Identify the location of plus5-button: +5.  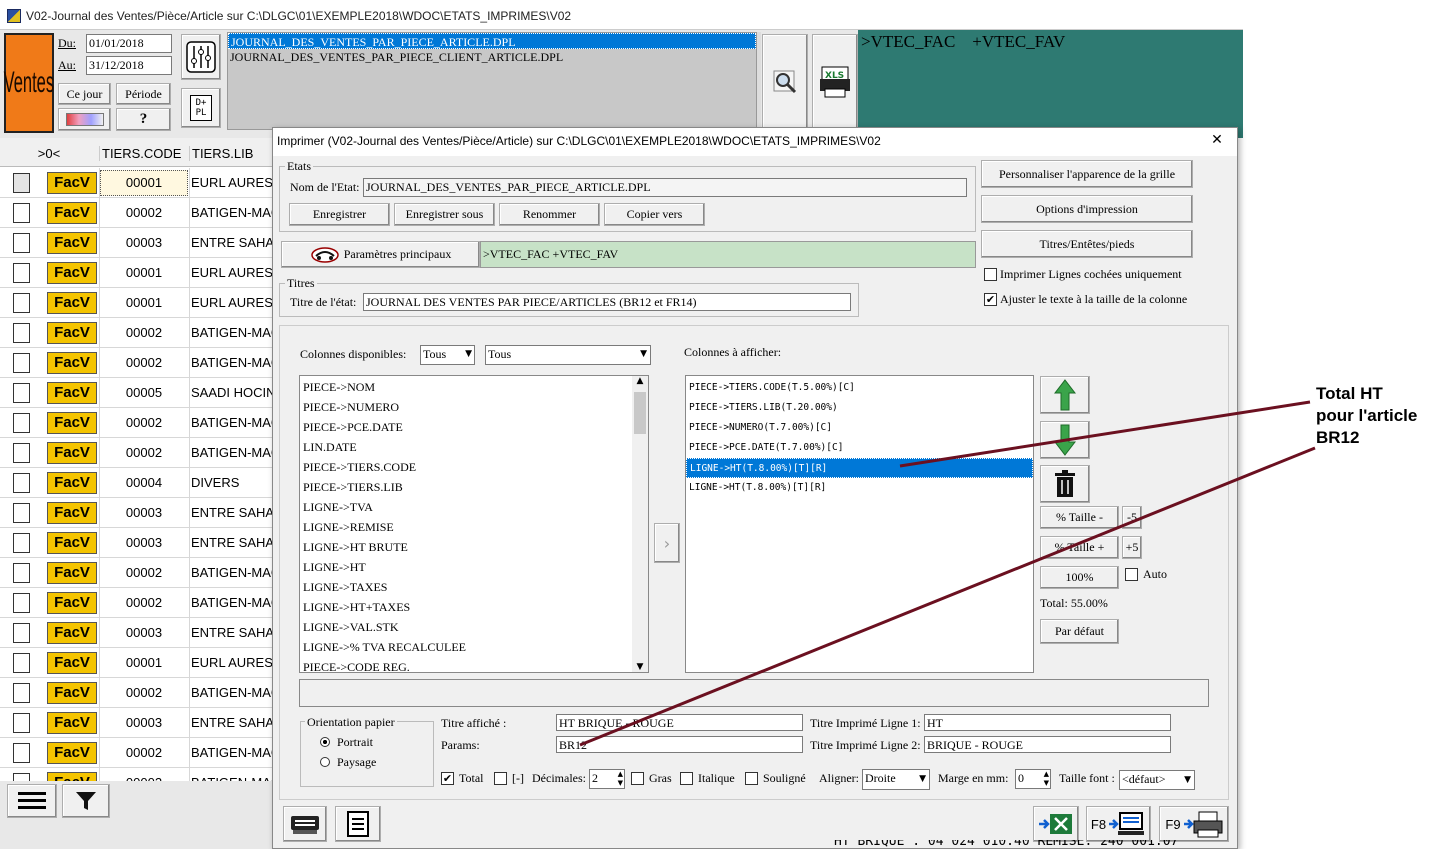
(1132, 547).